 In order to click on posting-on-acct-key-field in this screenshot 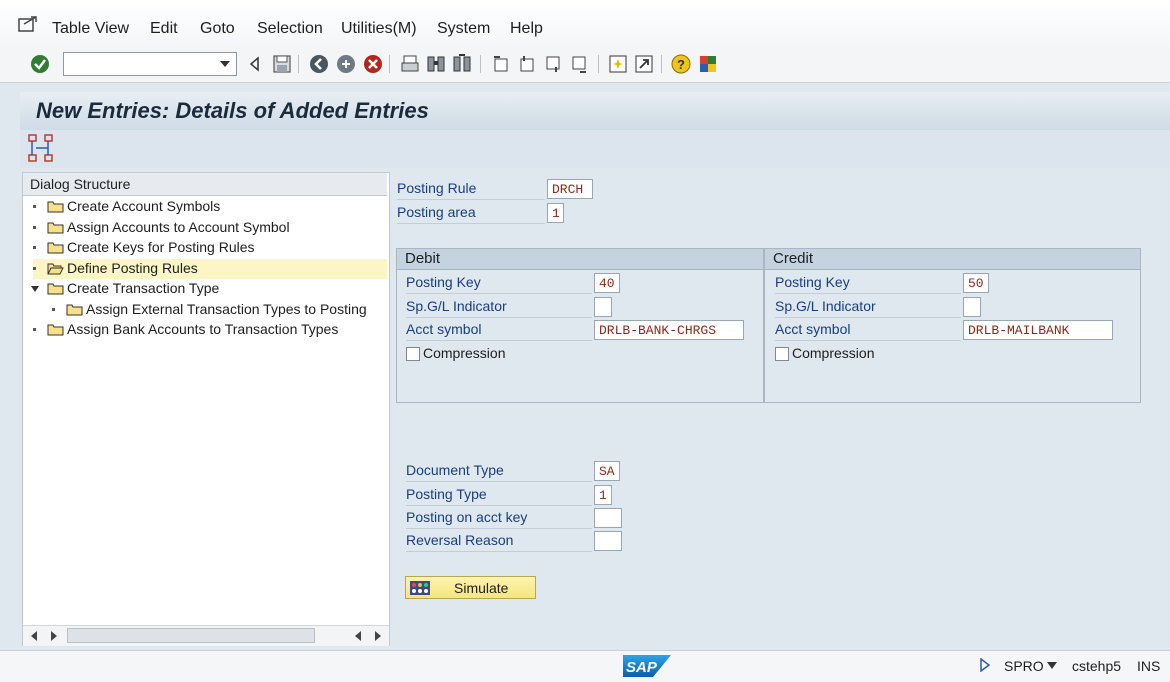, I will do `click(608, 518)`.